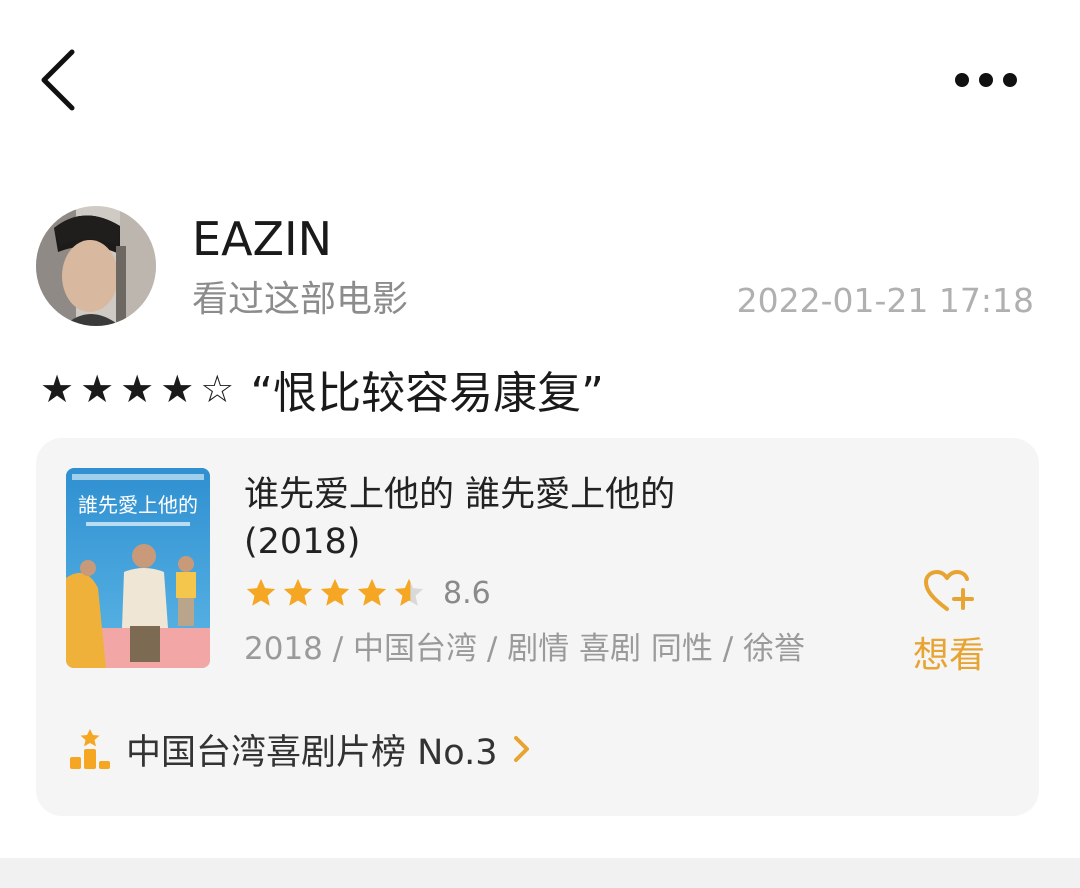 The image size is (1080, 888). What do you see at coordinates (90, 749) in the screenshot?
I see `ranking-podium-icon` at bounding box center [90, 749].